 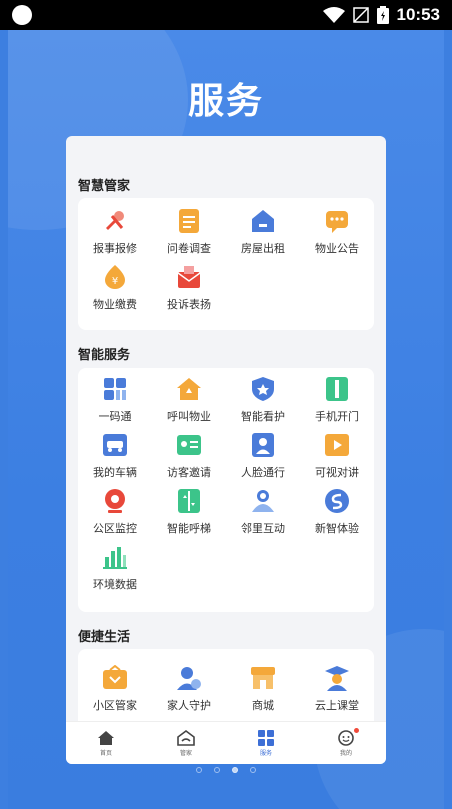 What do you see at coordinates (265, 753) in the screenshot?
I see `tab-label: 服务` at bounding box center [265, 753].